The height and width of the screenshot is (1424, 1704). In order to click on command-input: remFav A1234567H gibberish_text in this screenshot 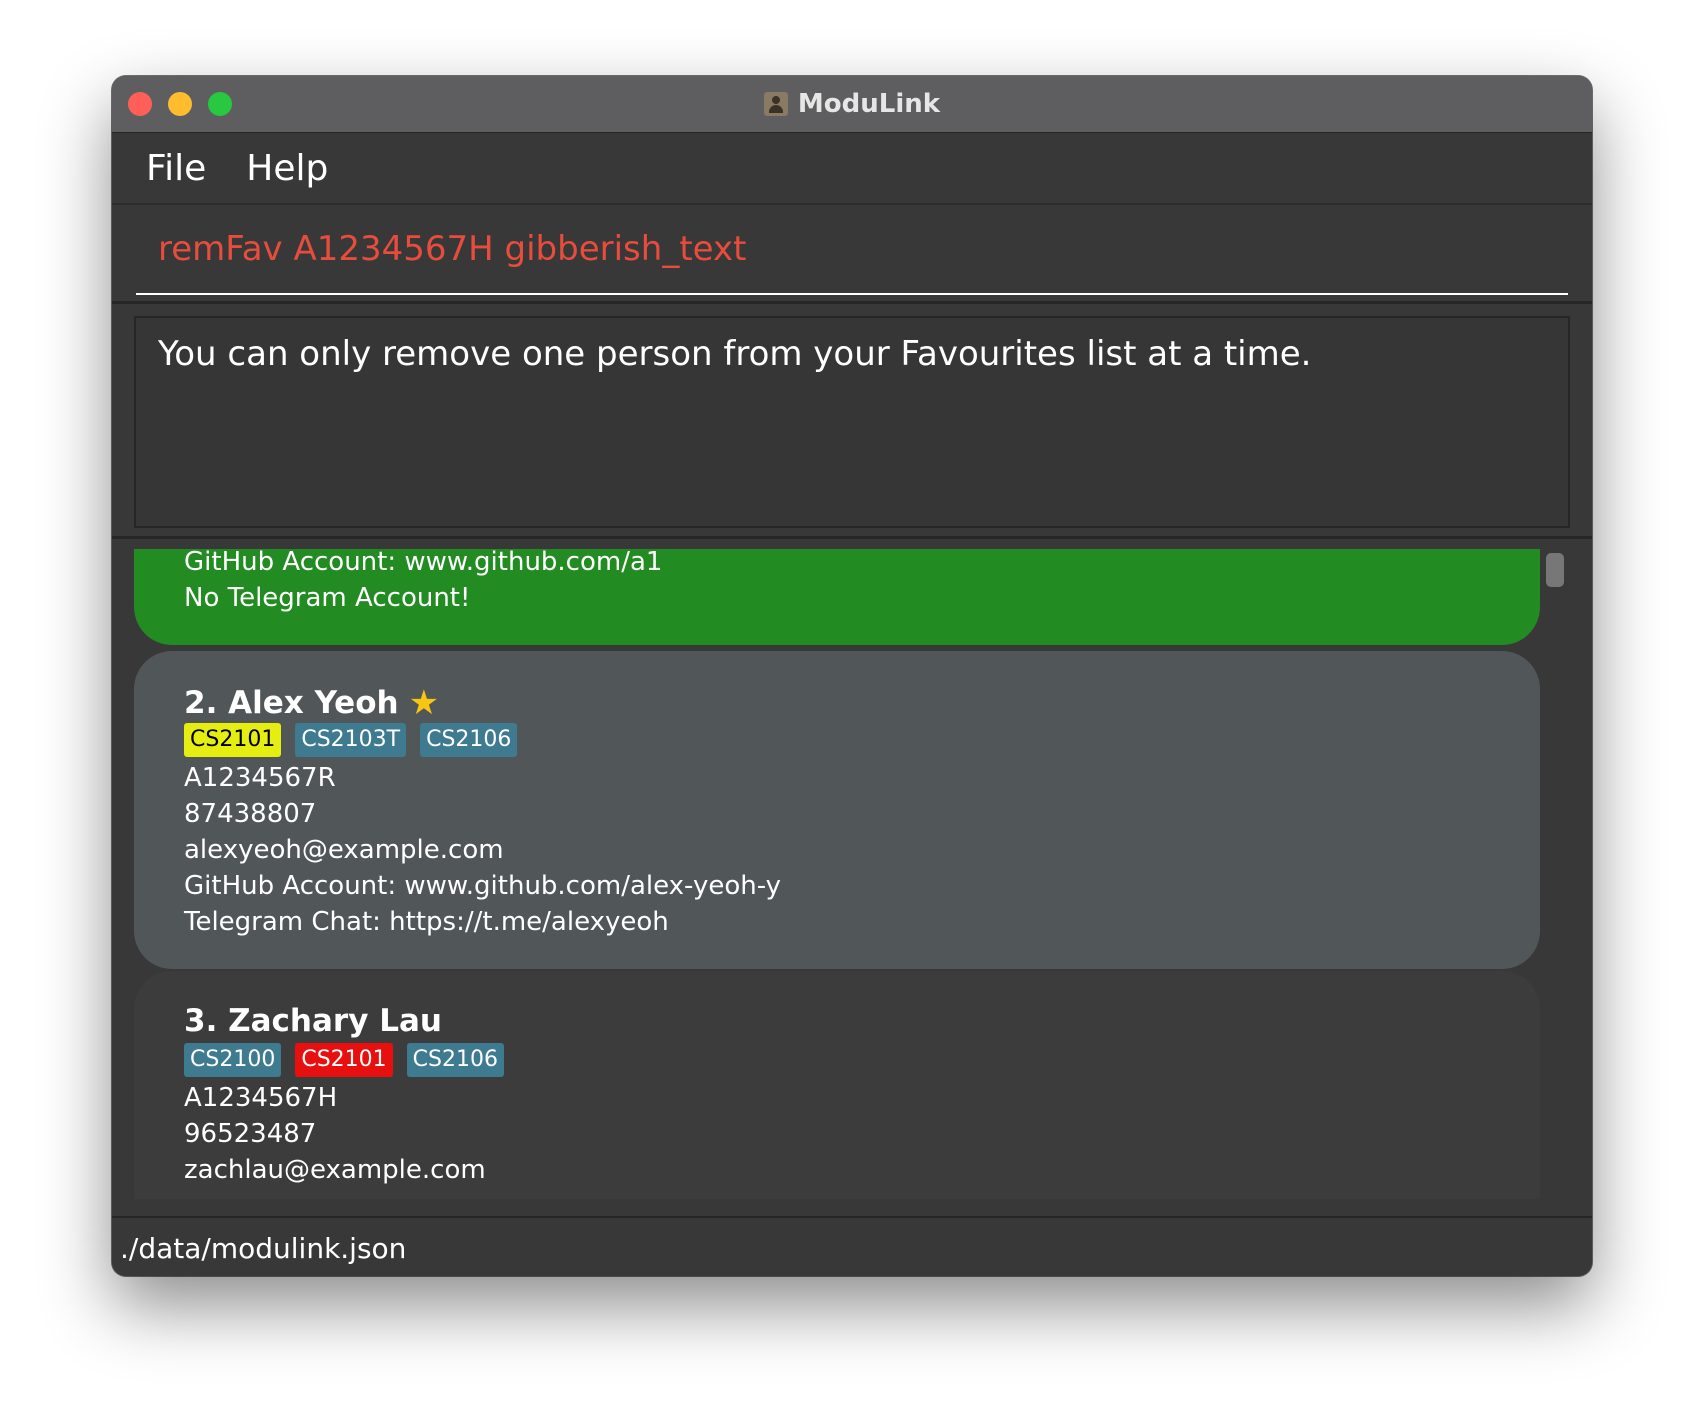, I will do `click(852, 250)`.